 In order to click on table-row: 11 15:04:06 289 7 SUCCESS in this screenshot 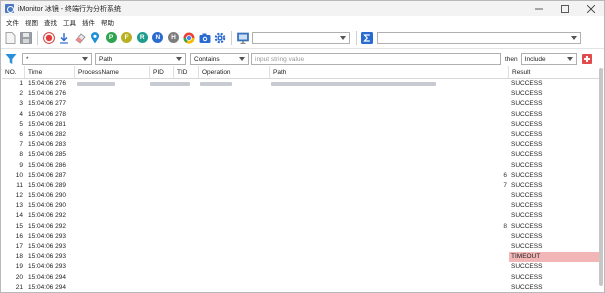, I will do `click(300, 186)`.